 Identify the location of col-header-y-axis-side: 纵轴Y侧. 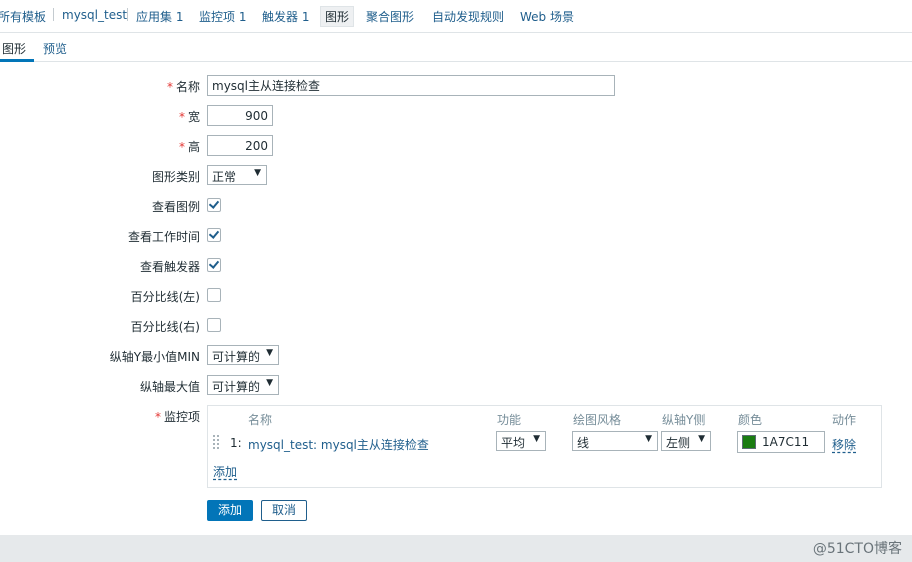
(684, 420).